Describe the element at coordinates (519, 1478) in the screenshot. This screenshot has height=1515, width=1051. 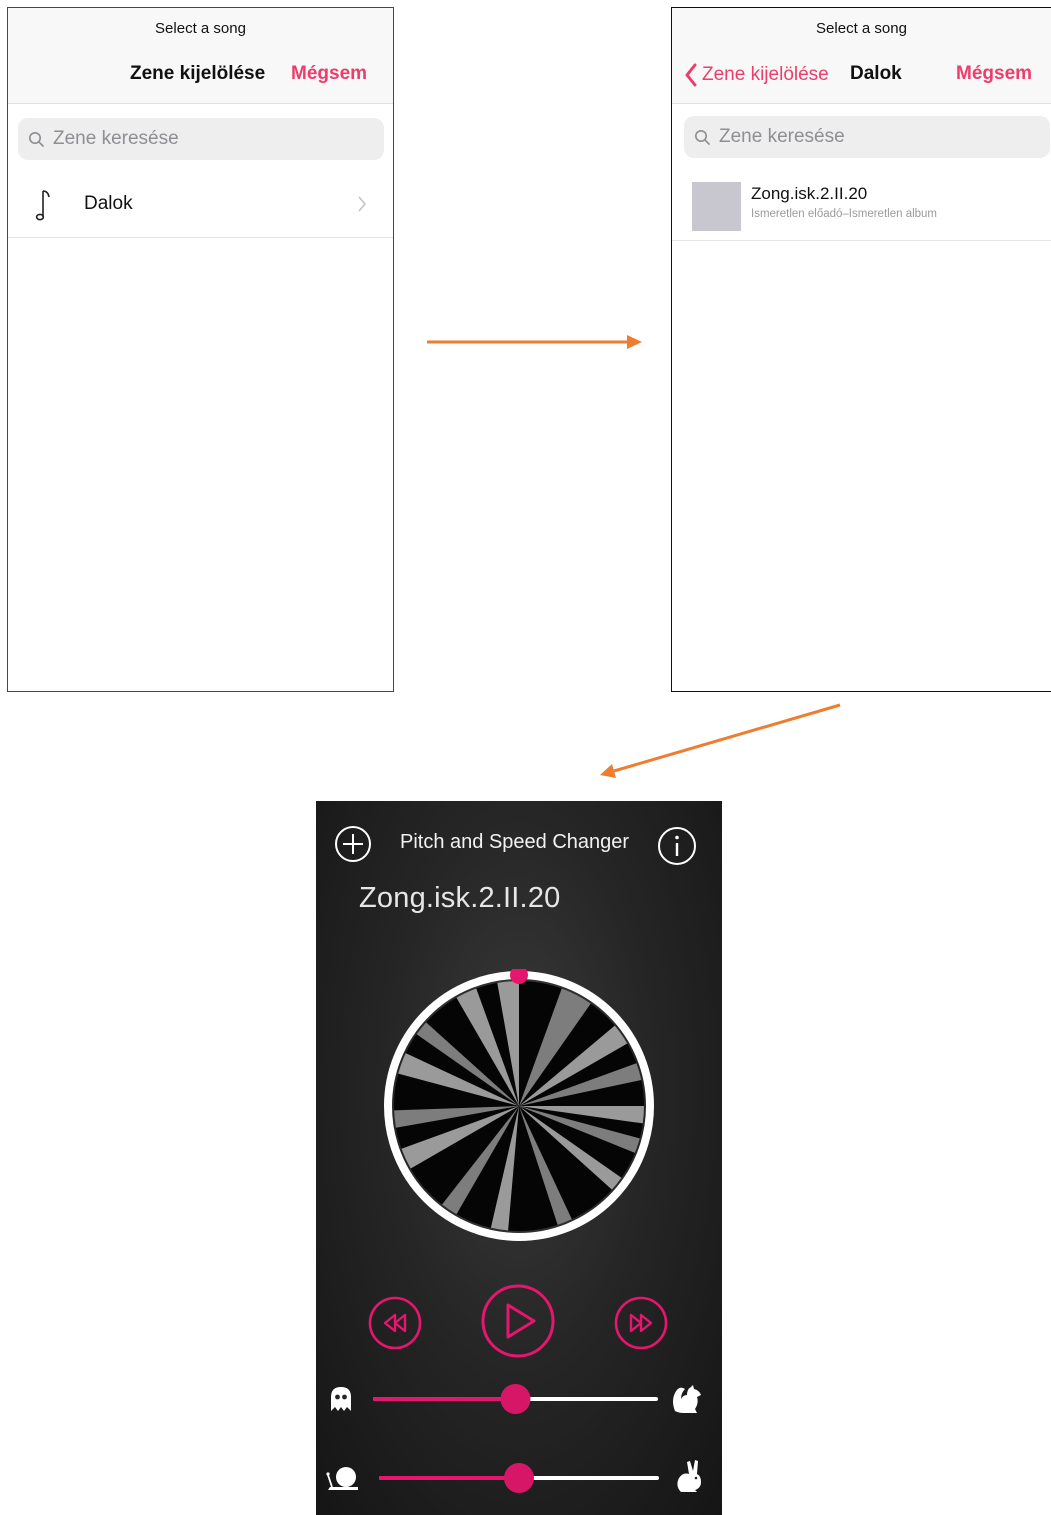
I see `speed-slider` at that location.